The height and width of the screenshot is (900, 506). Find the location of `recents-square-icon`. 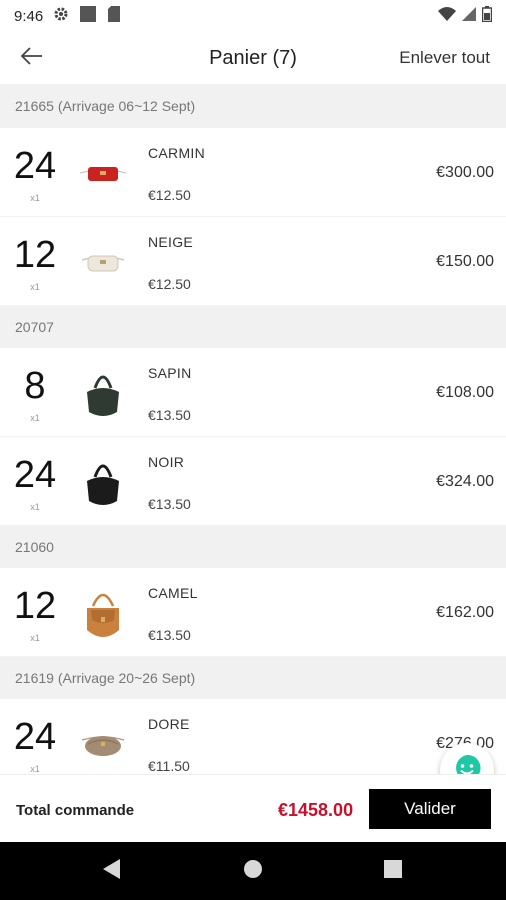

recents-square-icon is located at coordinates (393, 871).